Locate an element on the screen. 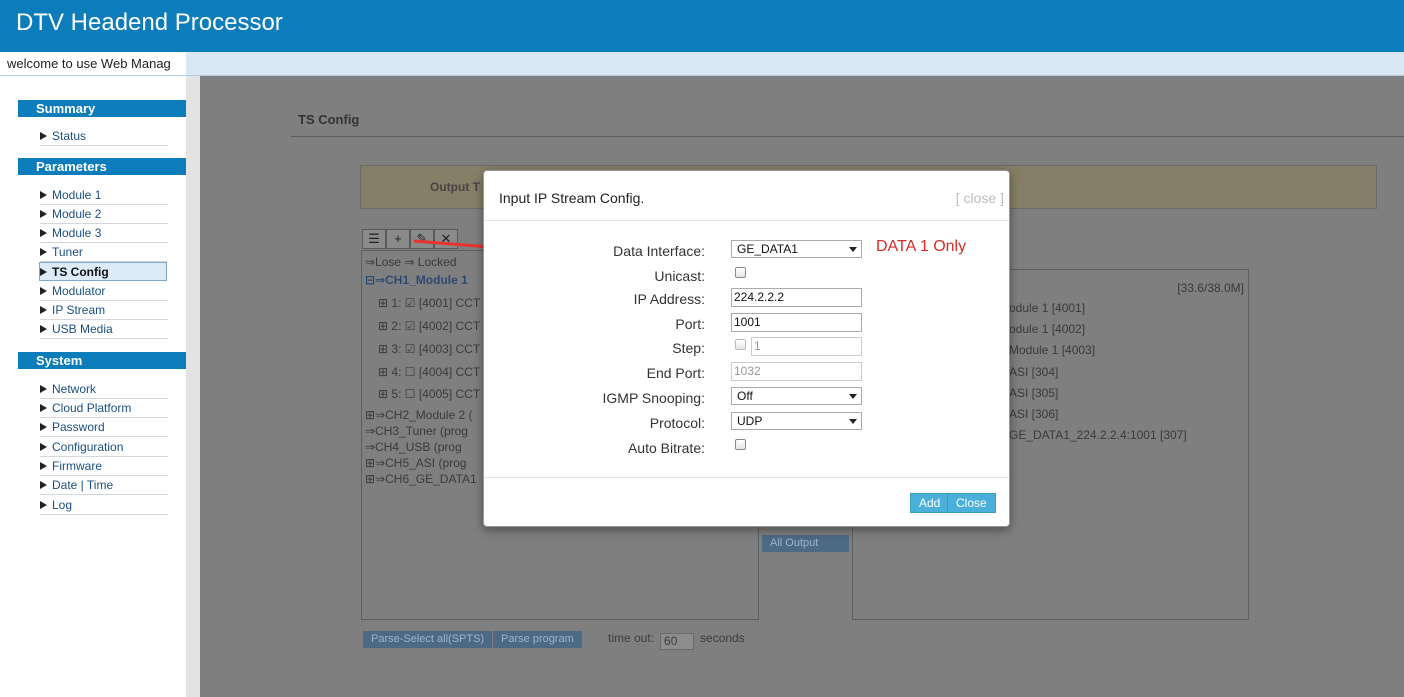 The image size is (1404, 697). bitrate-summary: [33.6/38.0M] is located at coordinates (1210, 288).